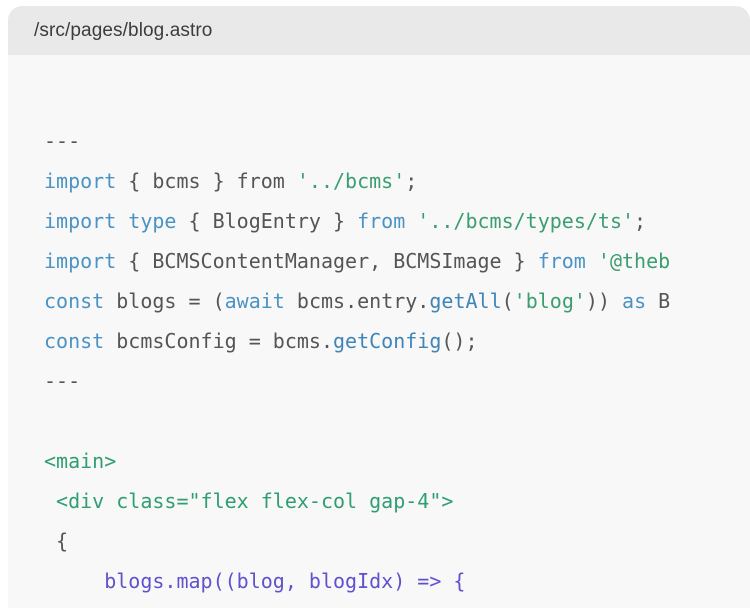 The width and height of the screenshot is (750, 608). Describe the element at coordinates (176, 181) in the screenshot. I see `code-token-plain: { bcms }` at that location.